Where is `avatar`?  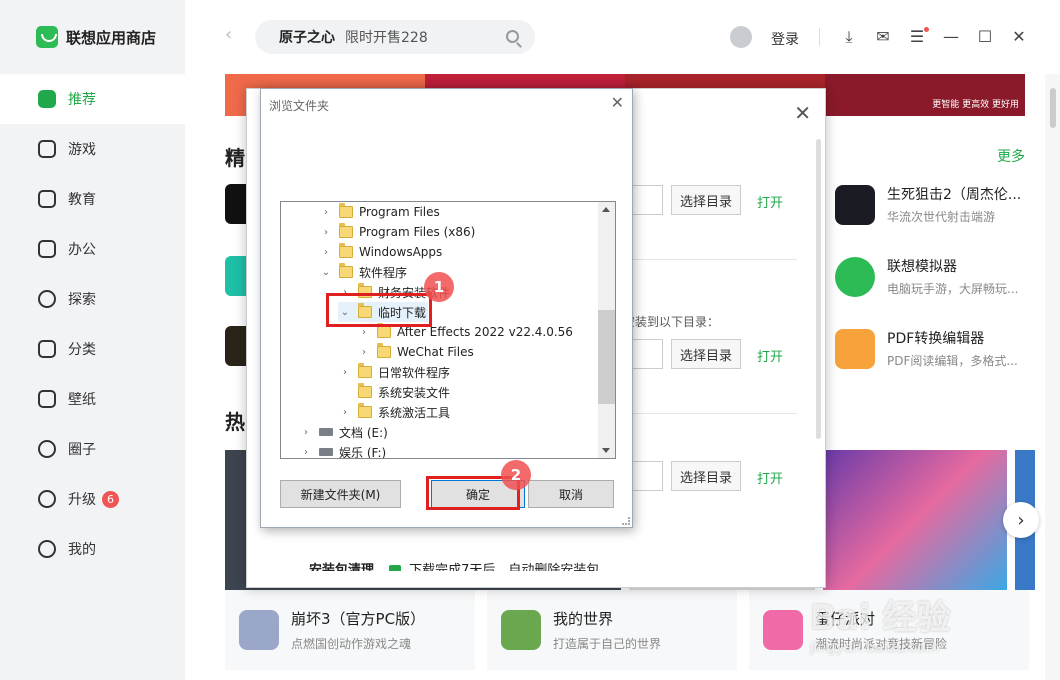
avatar is located at coordinates (741, 37).